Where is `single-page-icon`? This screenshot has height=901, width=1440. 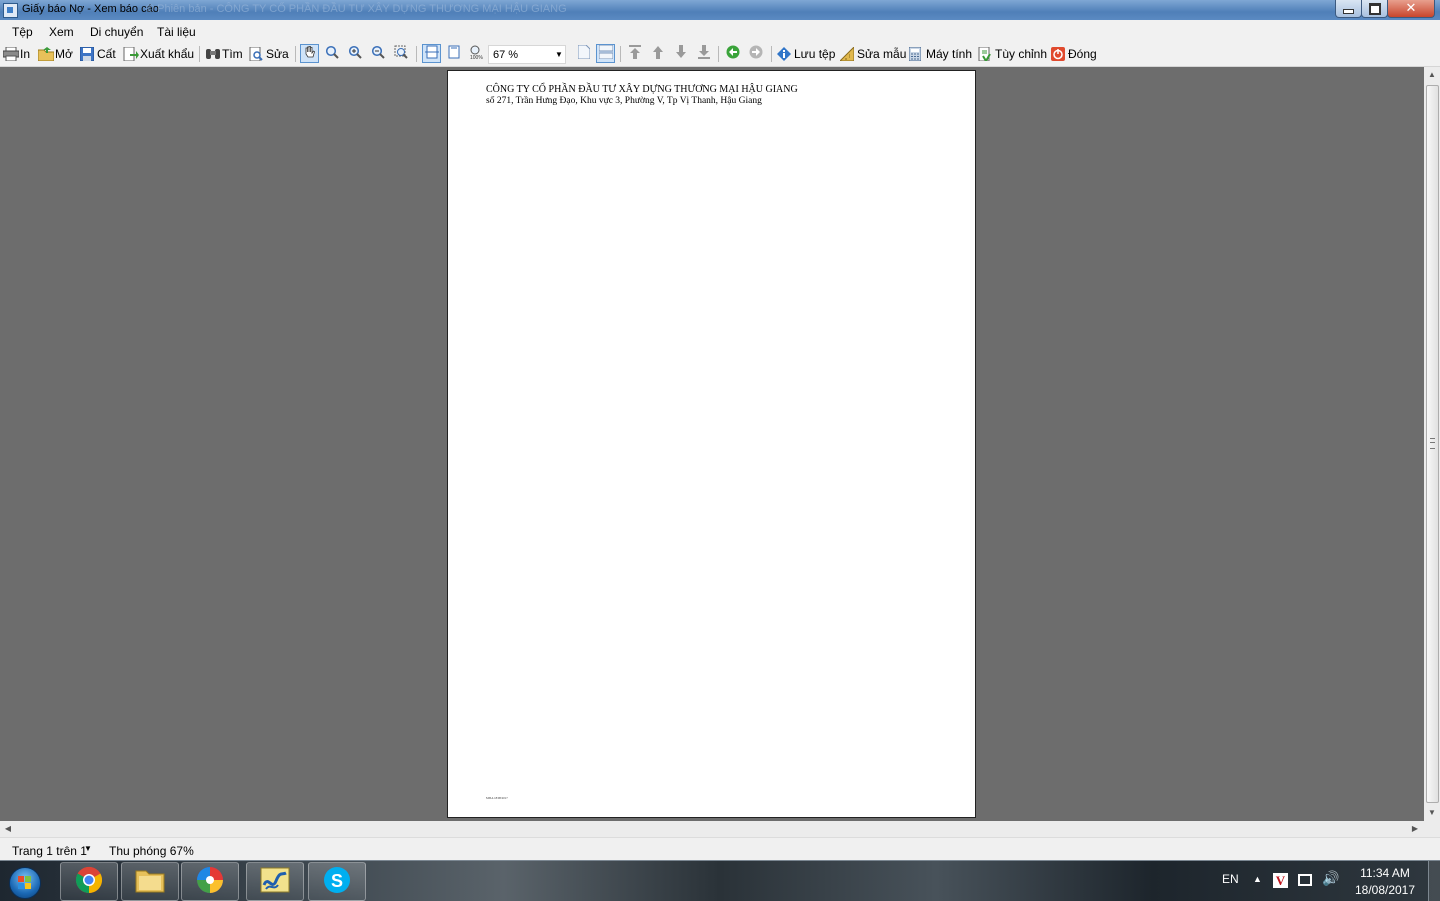 single-page-icon is located at coordinates (583, 53).